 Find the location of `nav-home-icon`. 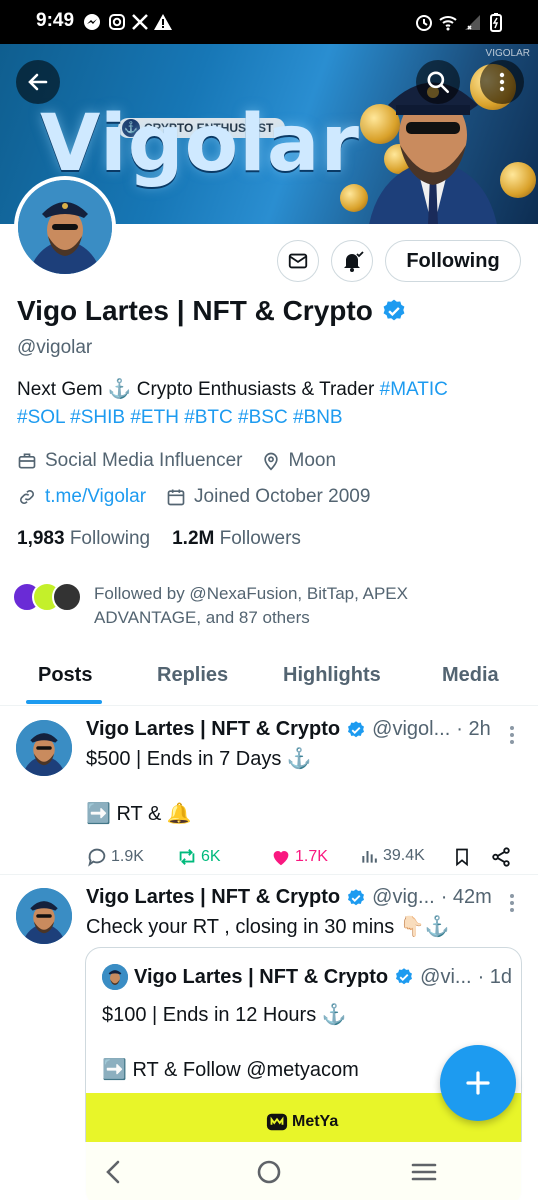

nav-home-icon is located at coordinates (269, 1172).